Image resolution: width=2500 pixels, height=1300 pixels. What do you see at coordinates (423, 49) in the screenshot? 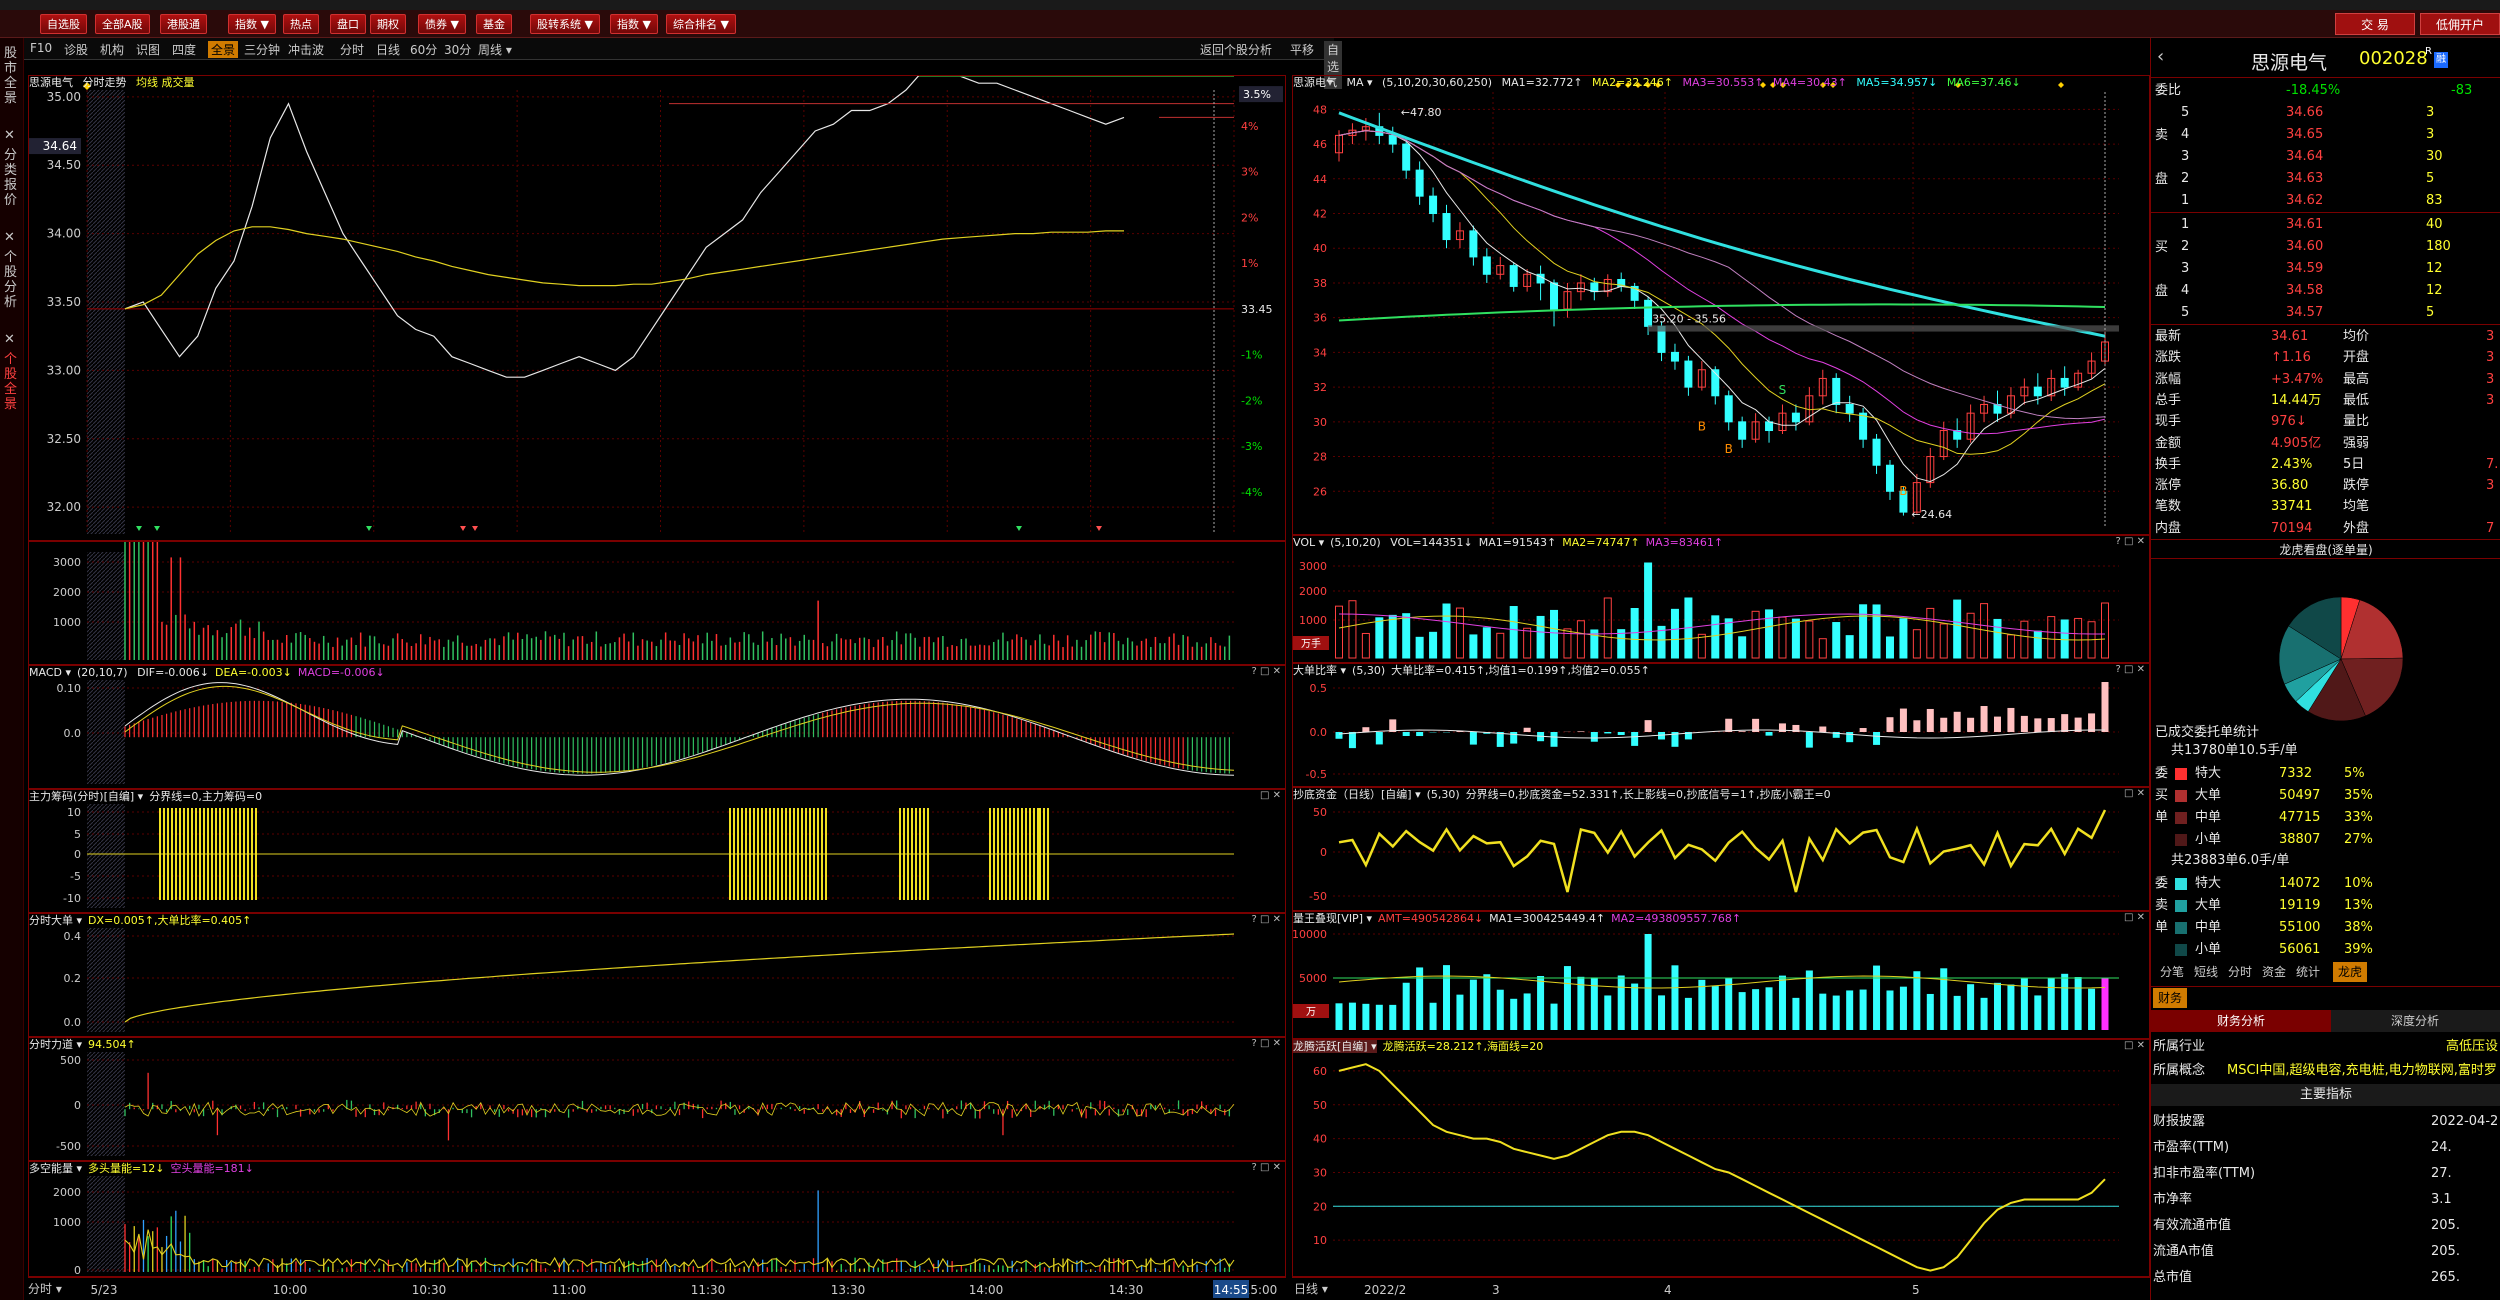
I see `subnav-tab: 60分` at bounding box center [423, 49].